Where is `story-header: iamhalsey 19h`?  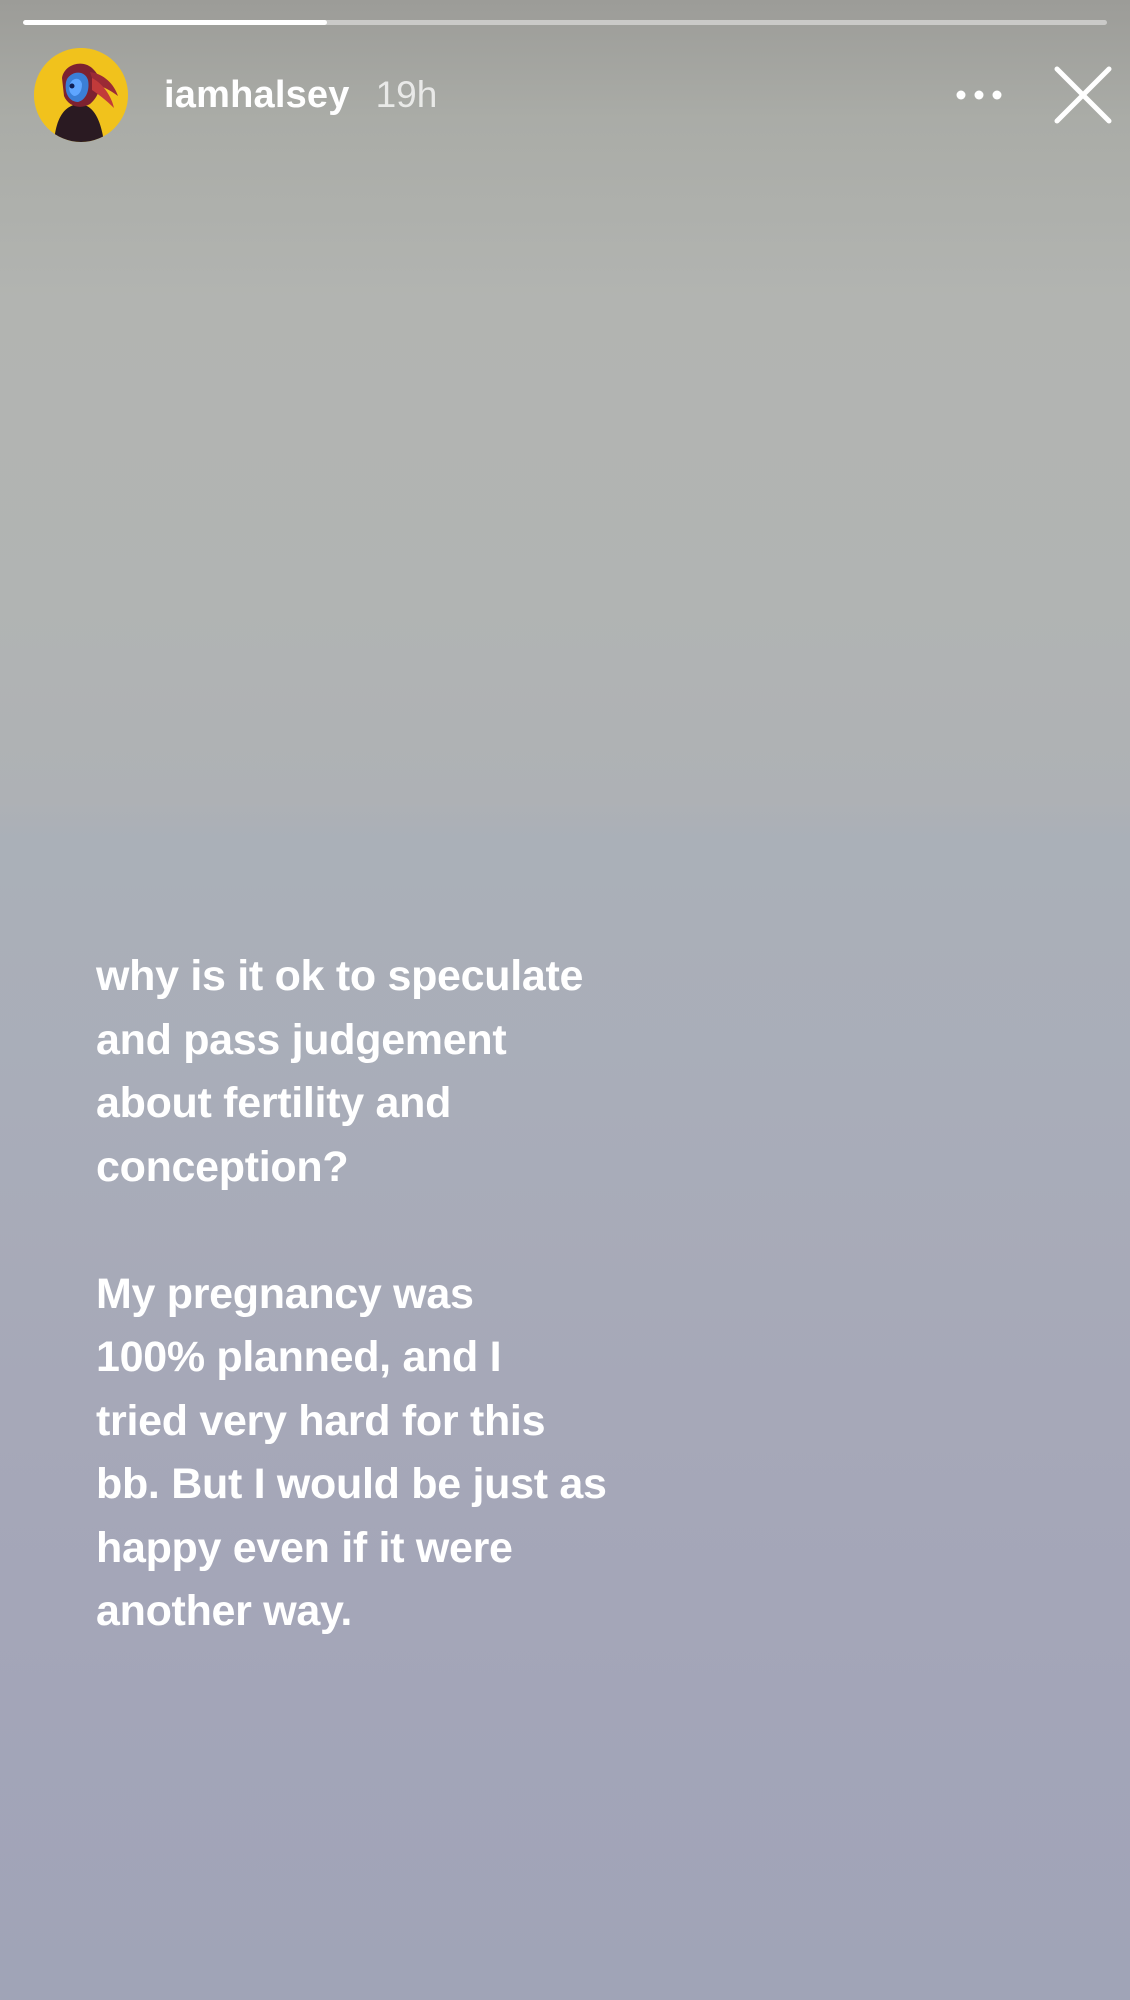
story-header: iamhalsey 19h is located at coordinates (573, 95).